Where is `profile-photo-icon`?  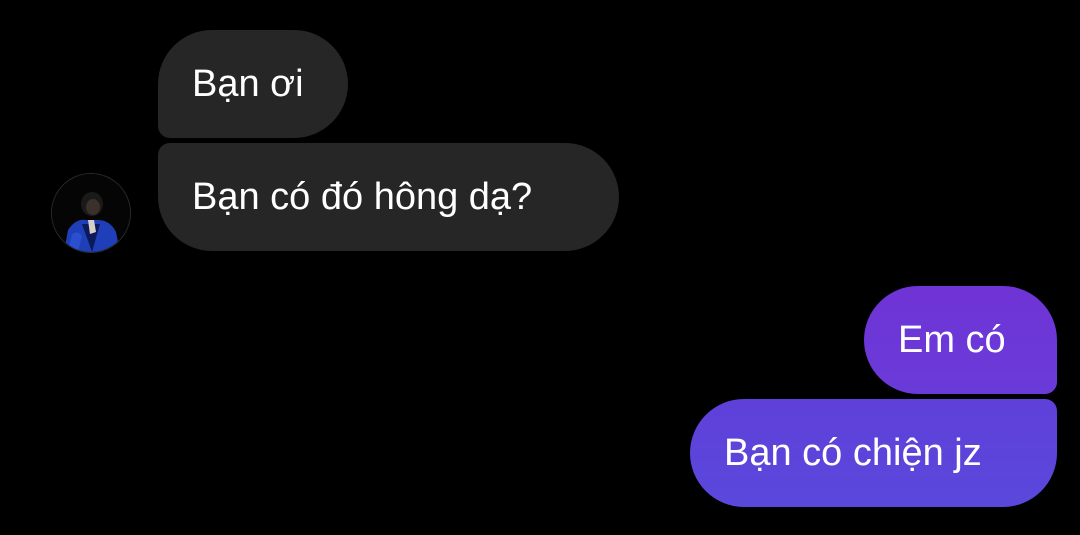
profile-photo-icon is located at coordinates (91, 213).